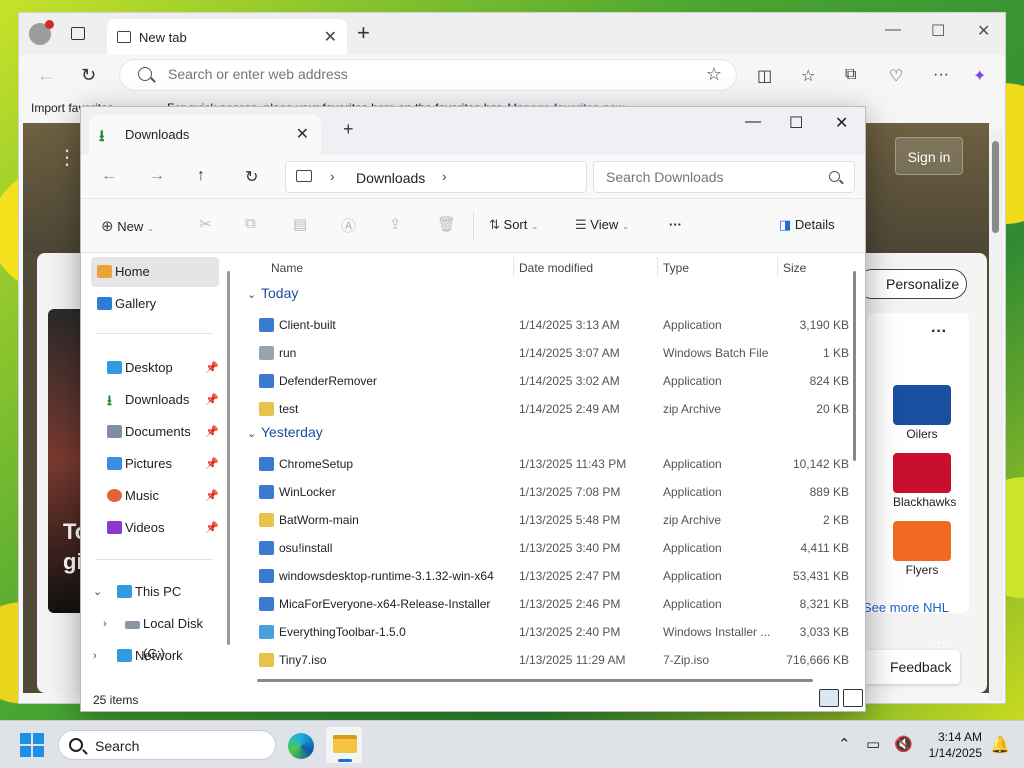 Image resolution: width=1024 pixels, height=768 pixels. I want to click on sidebar-item-this-pc: ⌄ This PC, so click(156, 592).